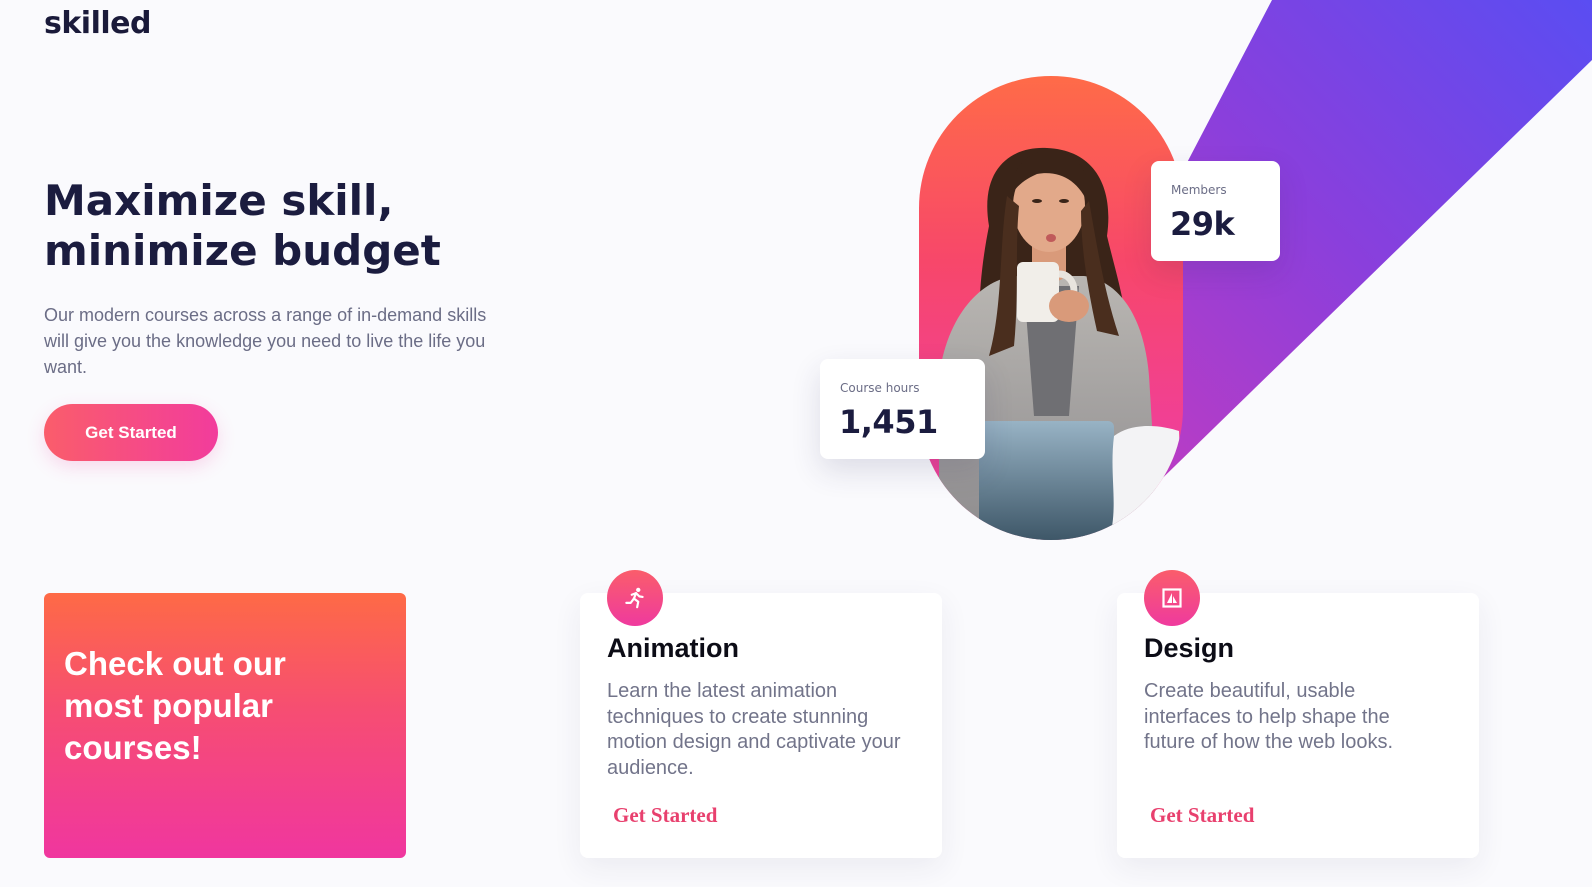 This screenshot has height=887, width=1592. Describe the element at coordinates (635, 598) in the screenshot. I see `running-figure-icon` at that location.